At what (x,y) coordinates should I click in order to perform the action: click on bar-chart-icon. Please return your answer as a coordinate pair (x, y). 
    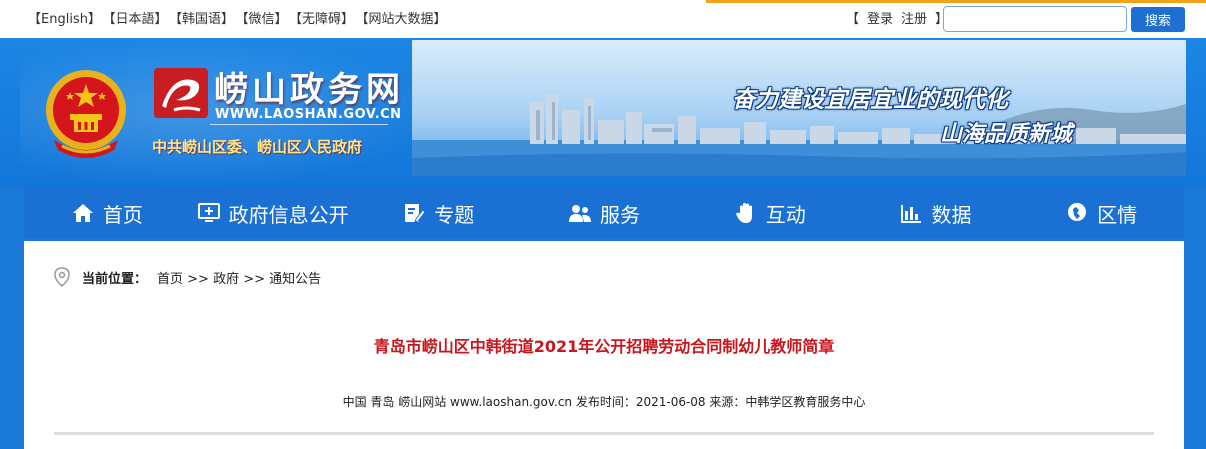
    Looking at the image, I should click on (911, 213).